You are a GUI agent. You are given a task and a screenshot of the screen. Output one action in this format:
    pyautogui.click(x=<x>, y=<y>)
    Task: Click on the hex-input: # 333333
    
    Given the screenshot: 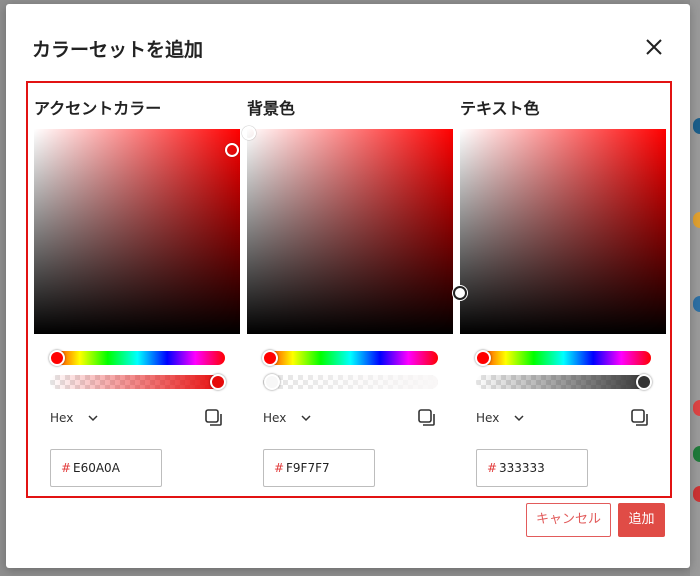 What is the action you would take?
    pyautogui.click(x=532, y=468)
    